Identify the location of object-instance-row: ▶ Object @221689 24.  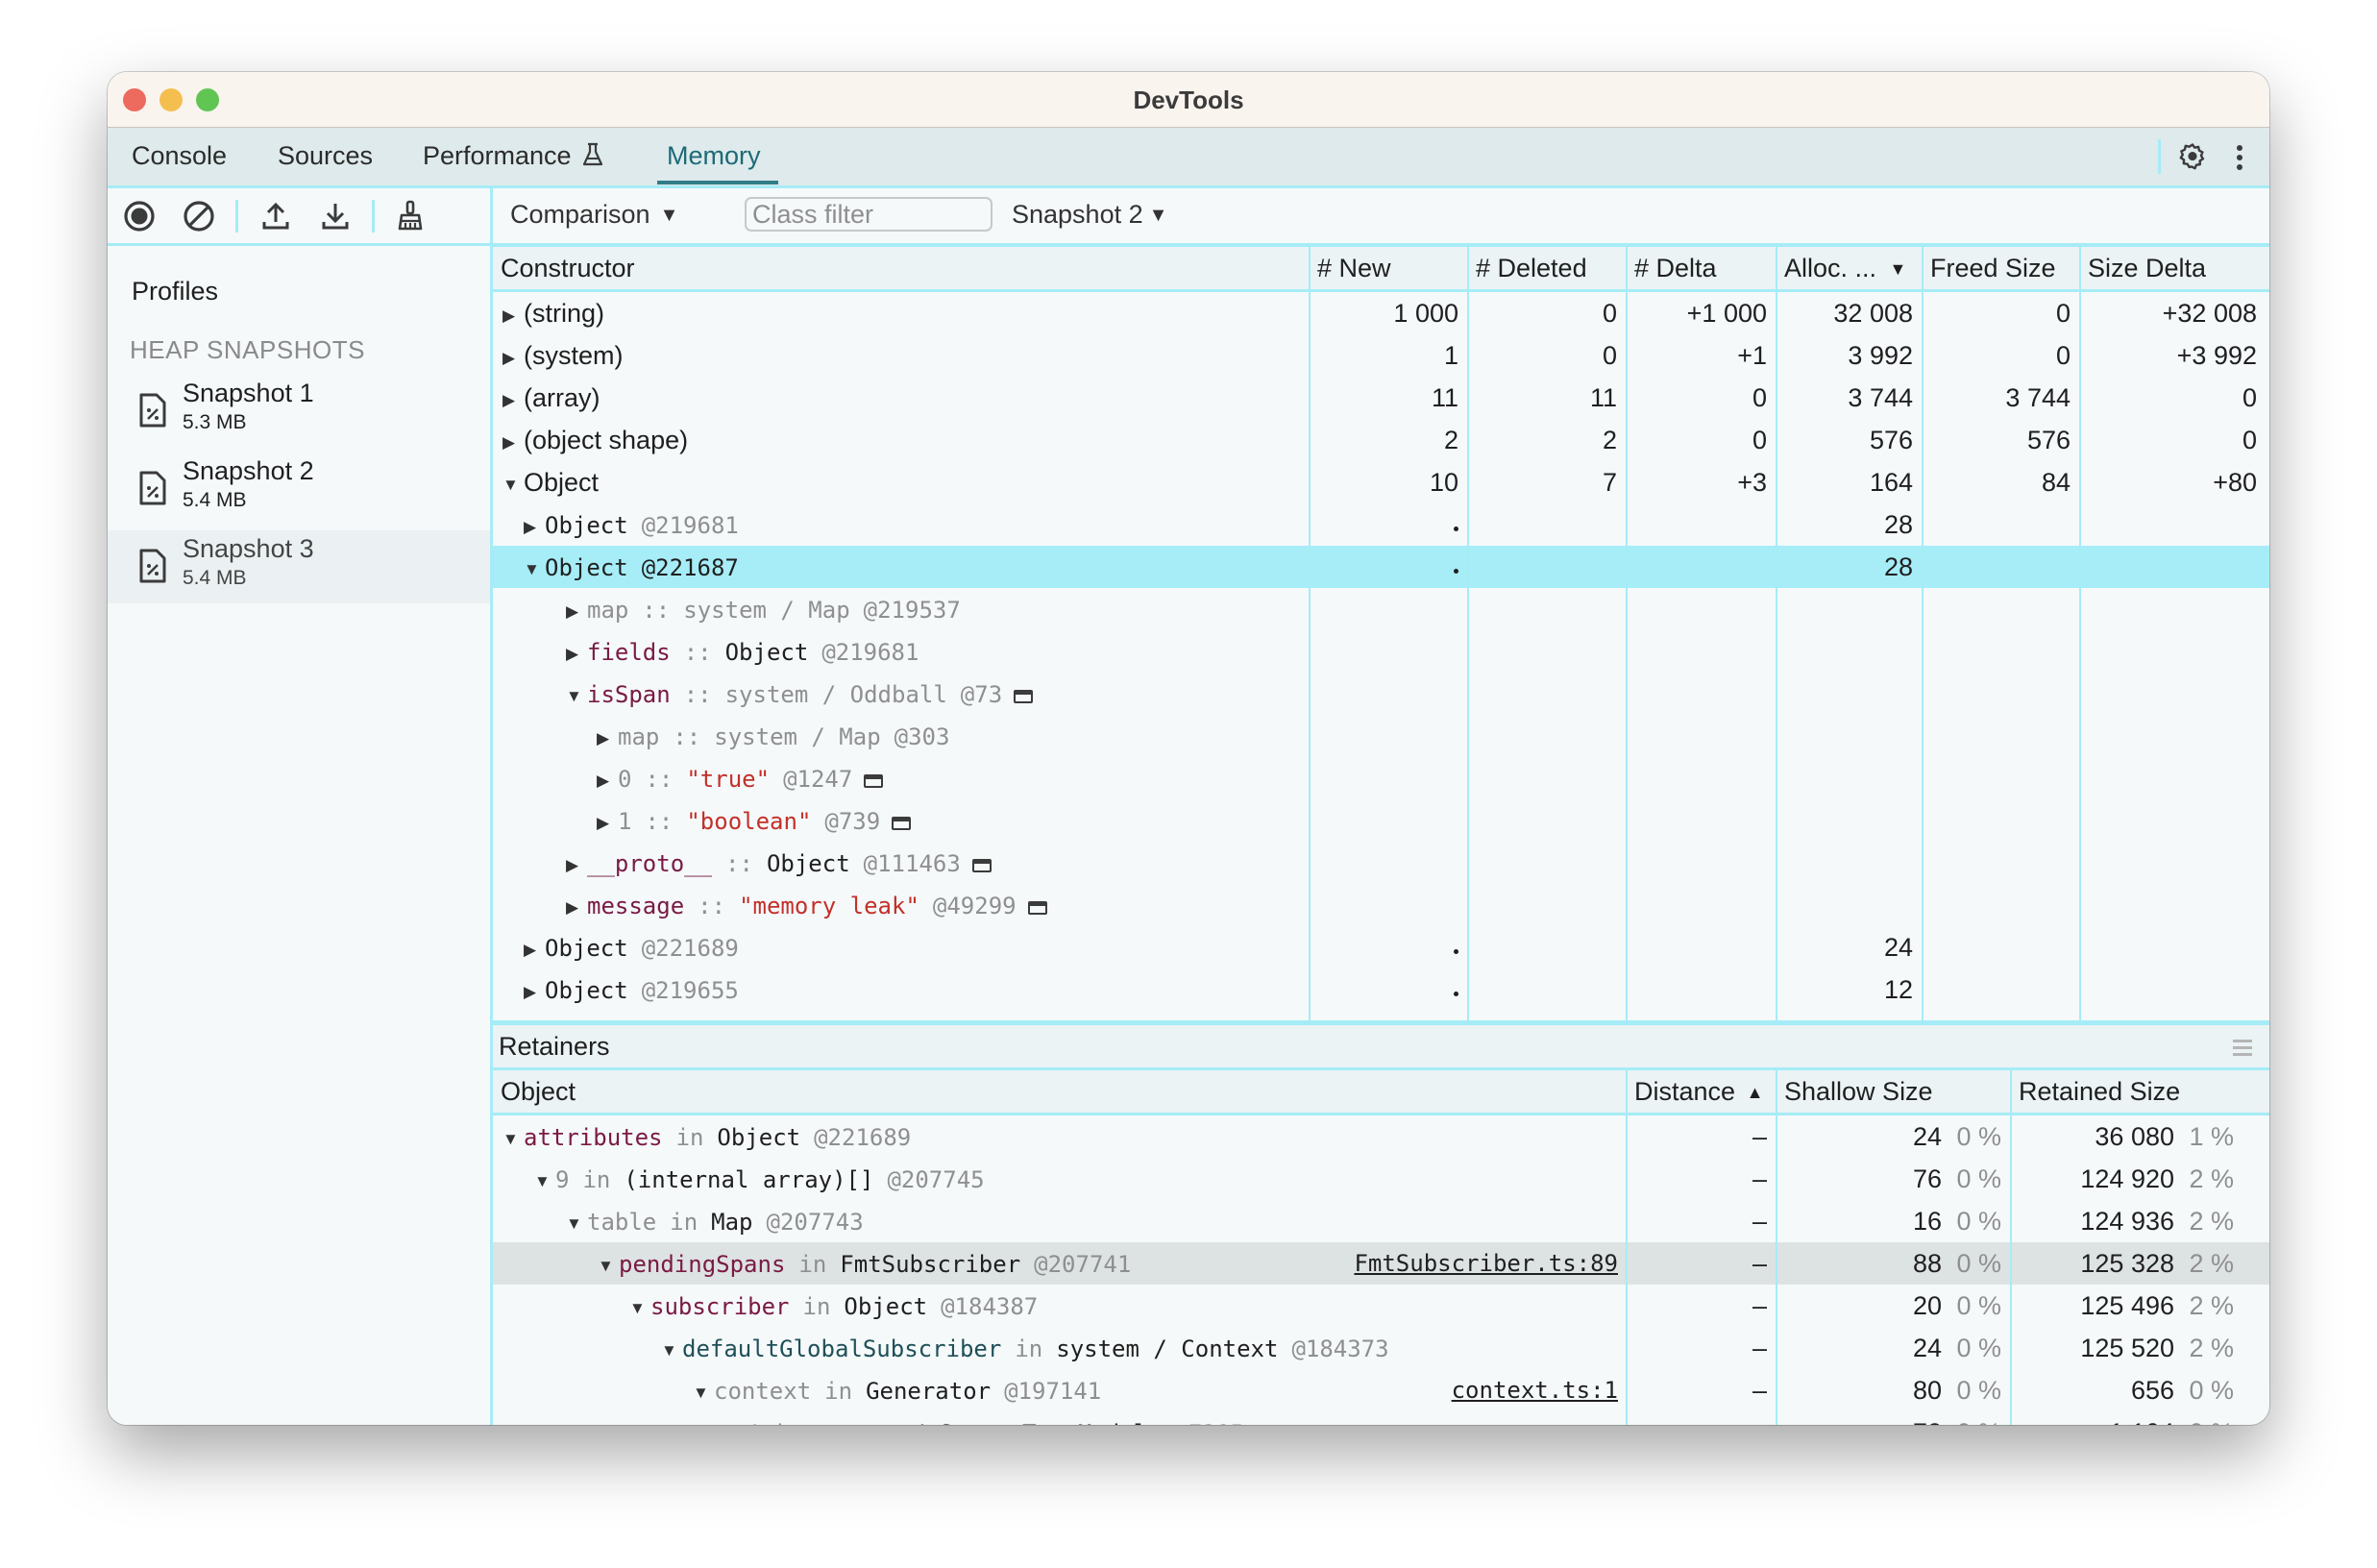
(1381, 947).